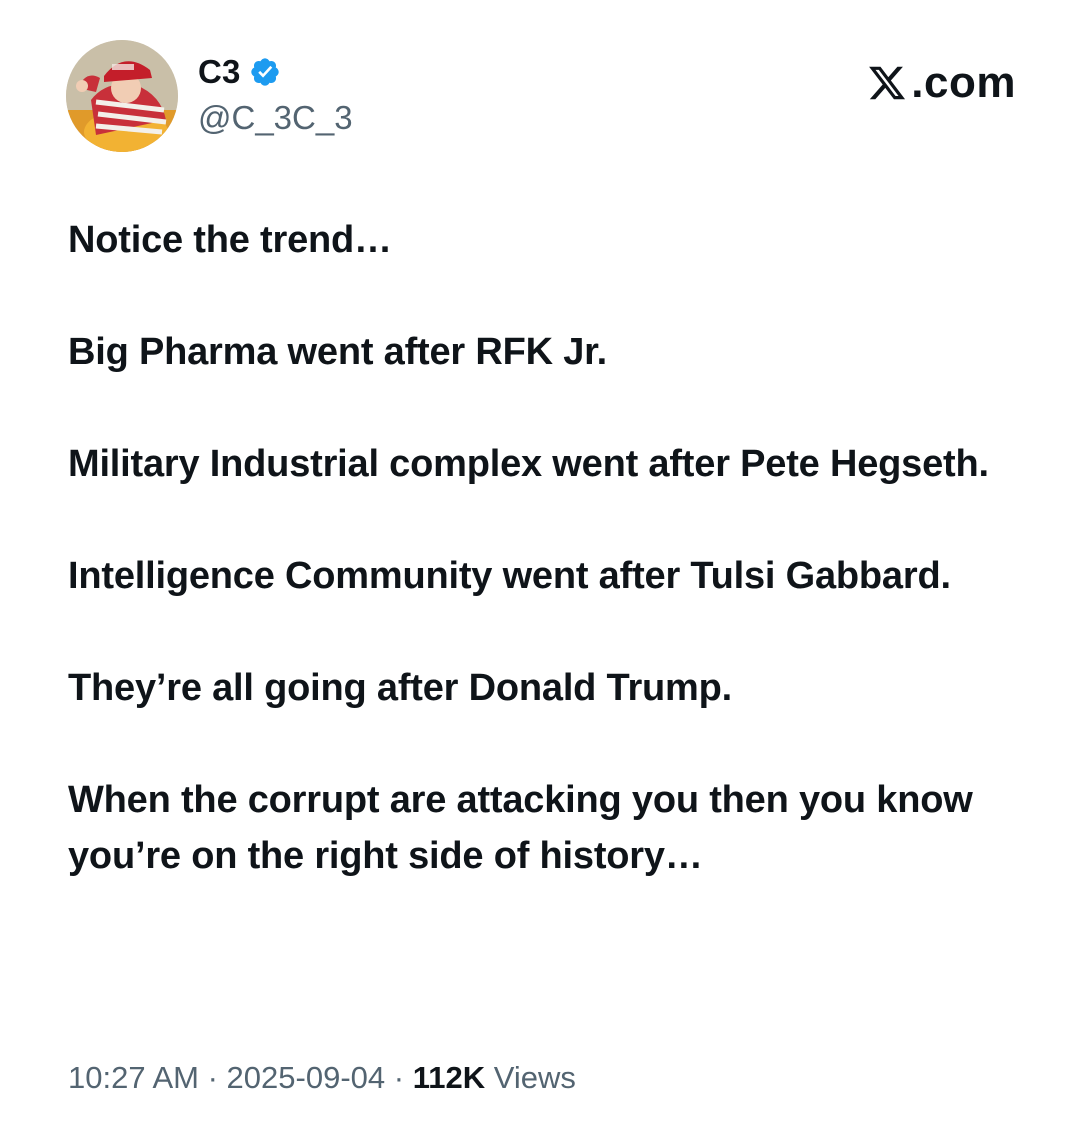  I want to click on views-label: Views, so click(530, 1077).